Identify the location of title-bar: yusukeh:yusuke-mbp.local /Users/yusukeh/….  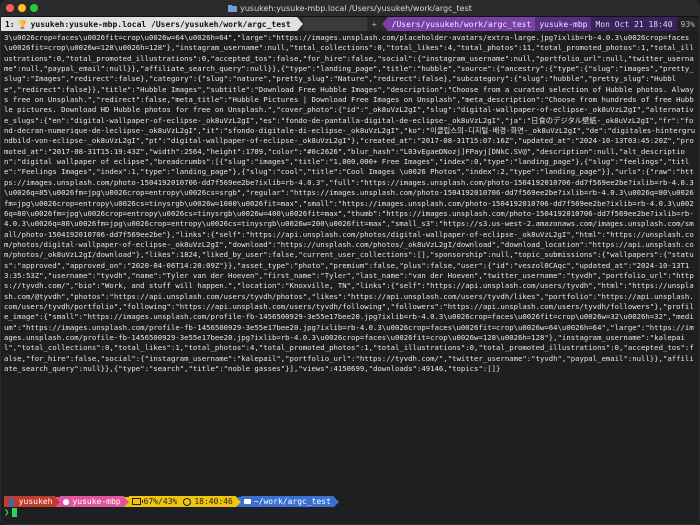
(350, 9).